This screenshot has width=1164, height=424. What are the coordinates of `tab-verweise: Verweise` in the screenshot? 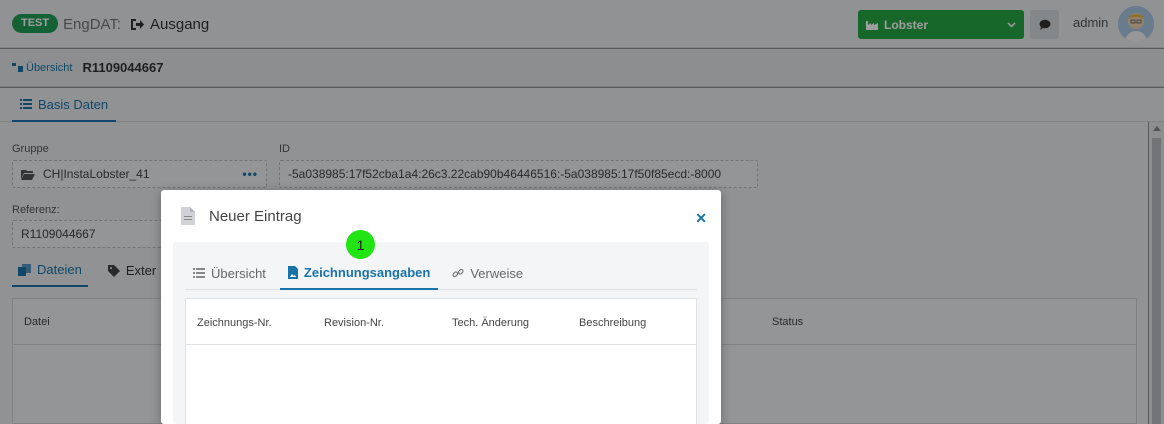 It's located at (487, 273).